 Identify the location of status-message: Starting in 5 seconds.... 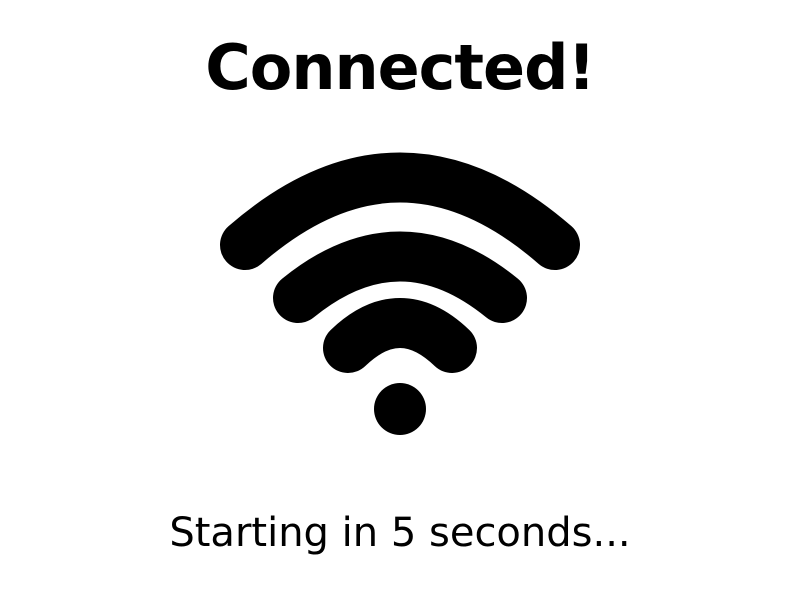
(400, 533).